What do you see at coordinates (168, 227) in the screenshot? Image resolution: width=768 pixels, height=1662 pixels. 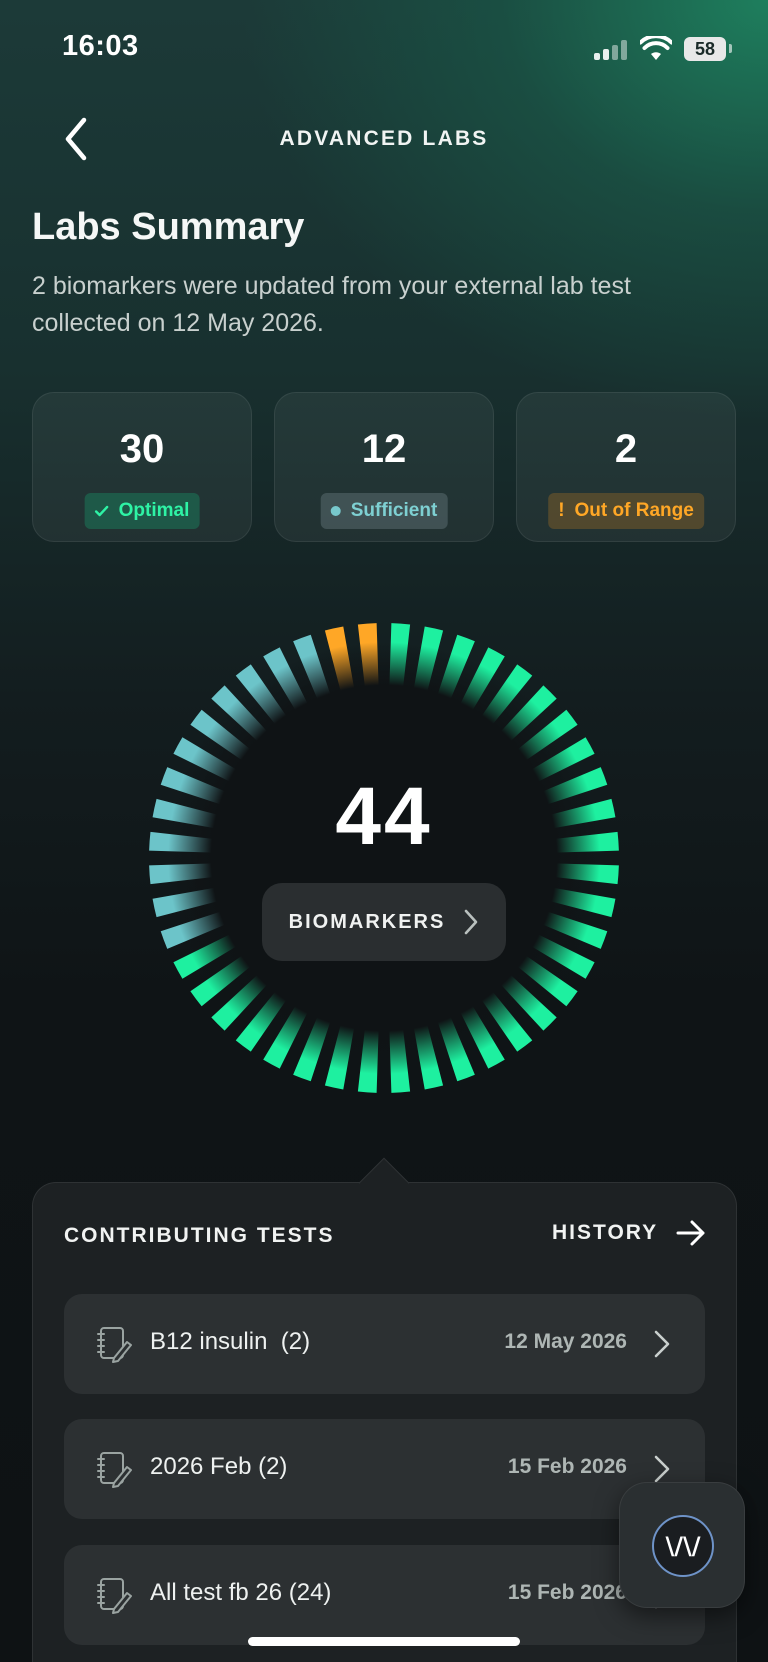 I see `summary-title: Labs Summary` at bounding box center [168, 227].